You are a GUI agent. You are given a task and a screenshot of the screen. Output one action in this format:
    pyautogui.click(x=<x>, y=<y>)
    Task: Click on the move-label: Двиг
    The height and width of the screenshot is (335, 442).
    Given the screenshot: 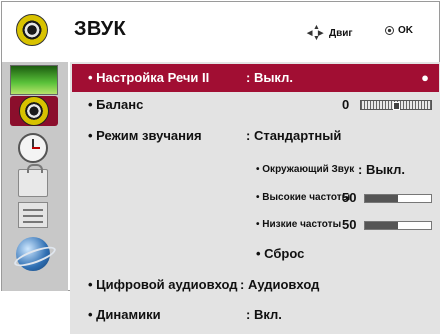 What is the action you would take?
    pyautogui.click(x=341, y=33)
    